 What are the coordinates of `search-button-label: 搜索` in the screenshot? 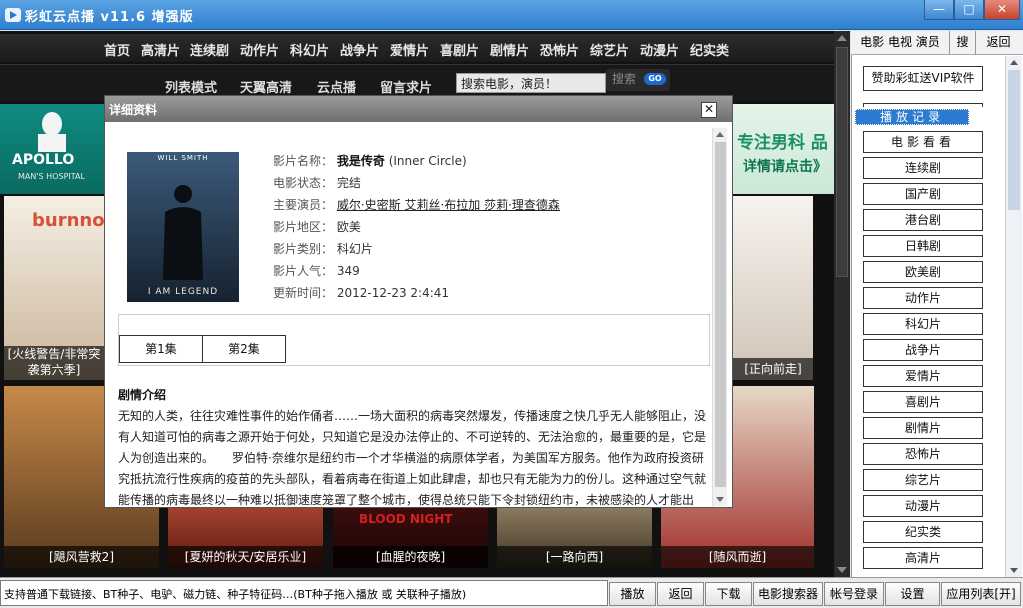 It's located at (624, 79).